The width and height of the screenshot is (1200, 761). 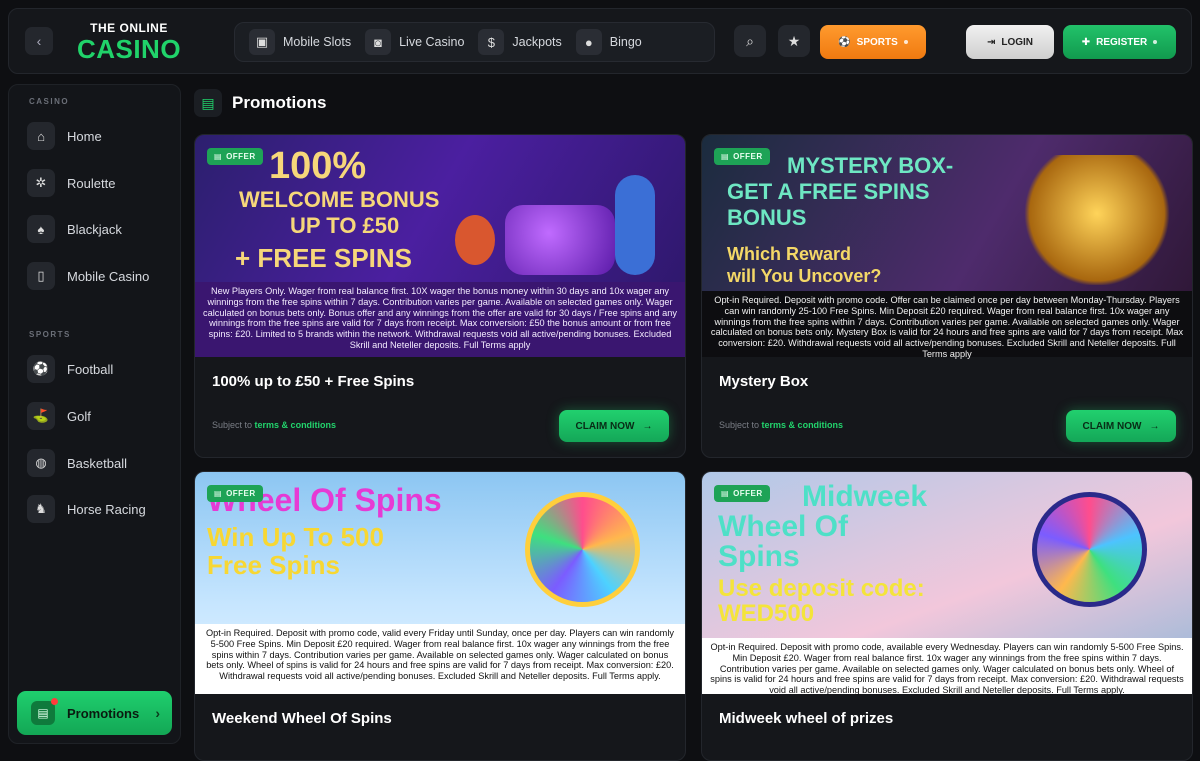 I want to click on sidebar-item-label: Golf, so click(x=79, y=416).